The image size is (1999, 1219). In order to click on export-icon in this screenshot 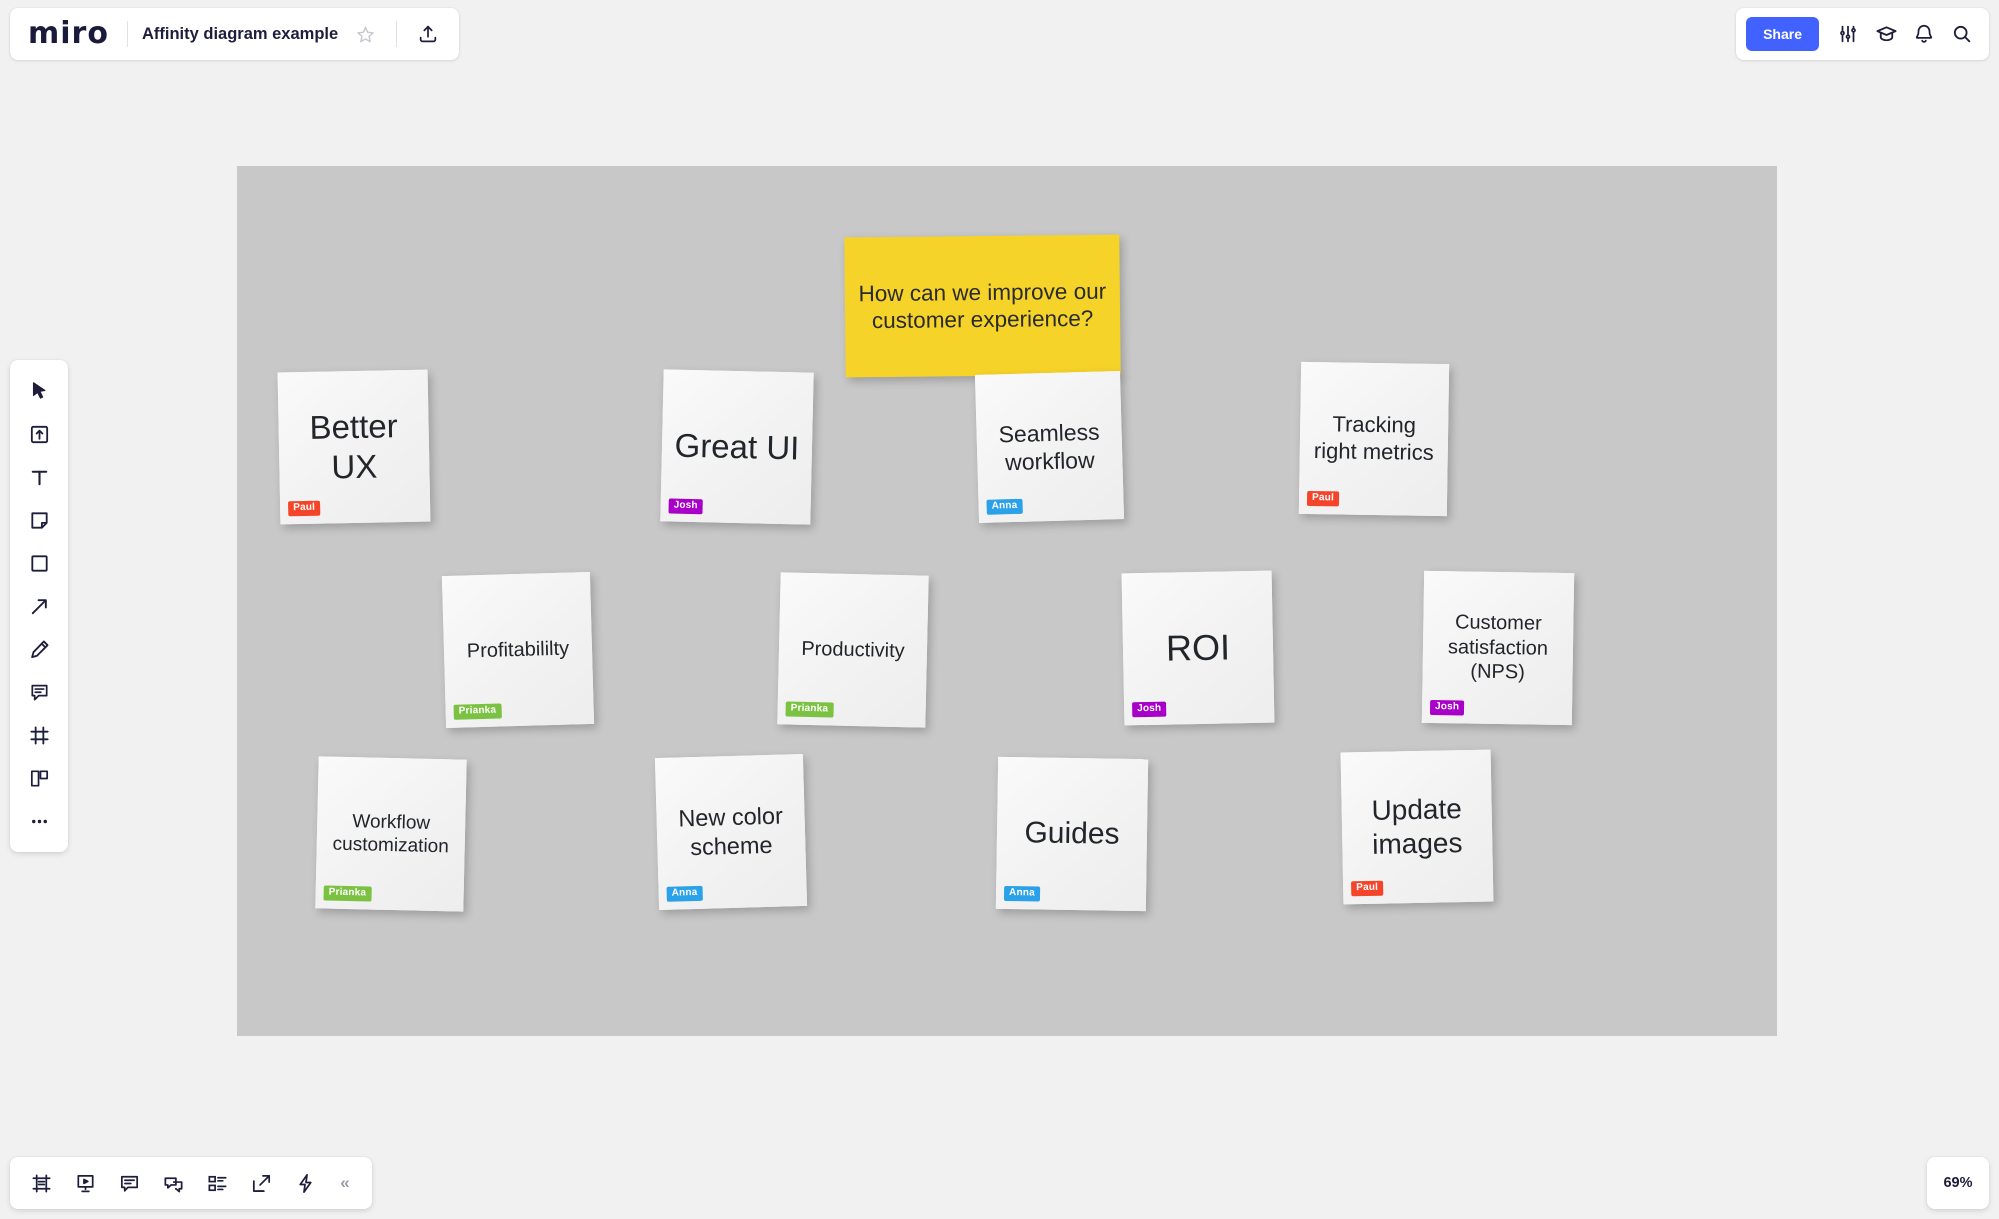, I will do `click(261, 1183)`.